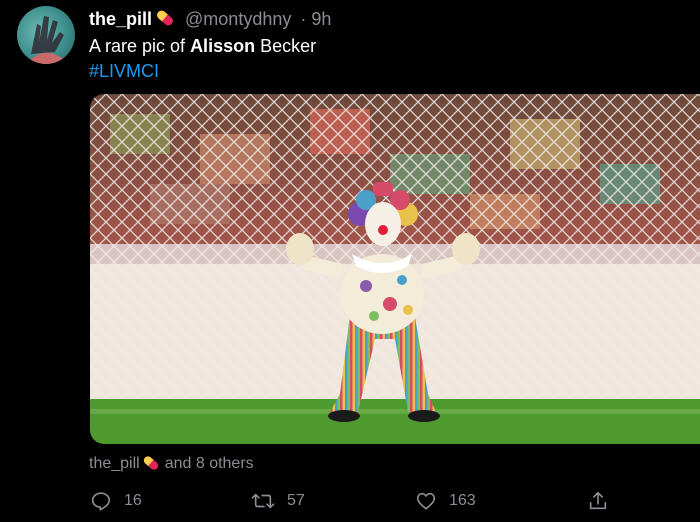 The height and width of the screenshot is (522, 700). I want to click on share-button, so click(598, 501).